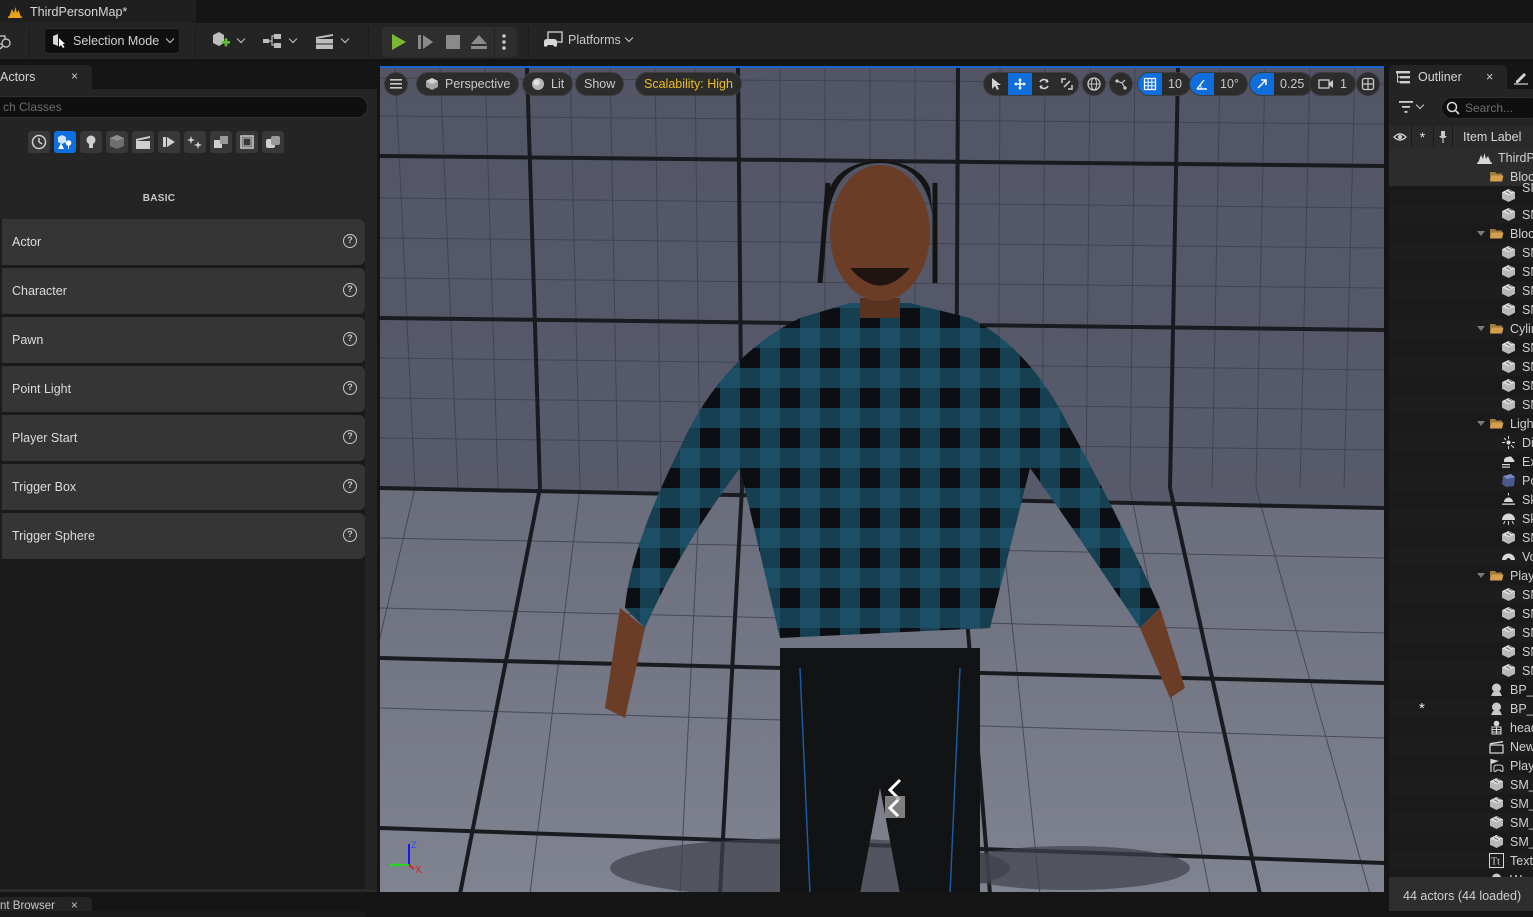 Image resolution: width=1533 pixels, height=917 pixels. I want to click on map-tab: ThirdPersonMap*, so click(98, 11).